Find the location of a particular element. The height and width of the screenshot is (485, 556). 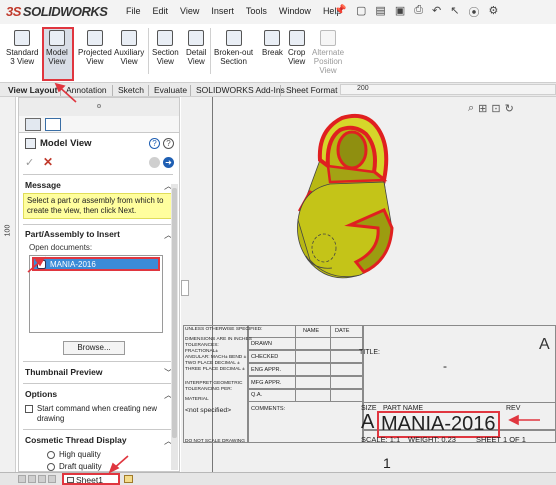

start-command-checkbox is located at coordinates (29, 409).